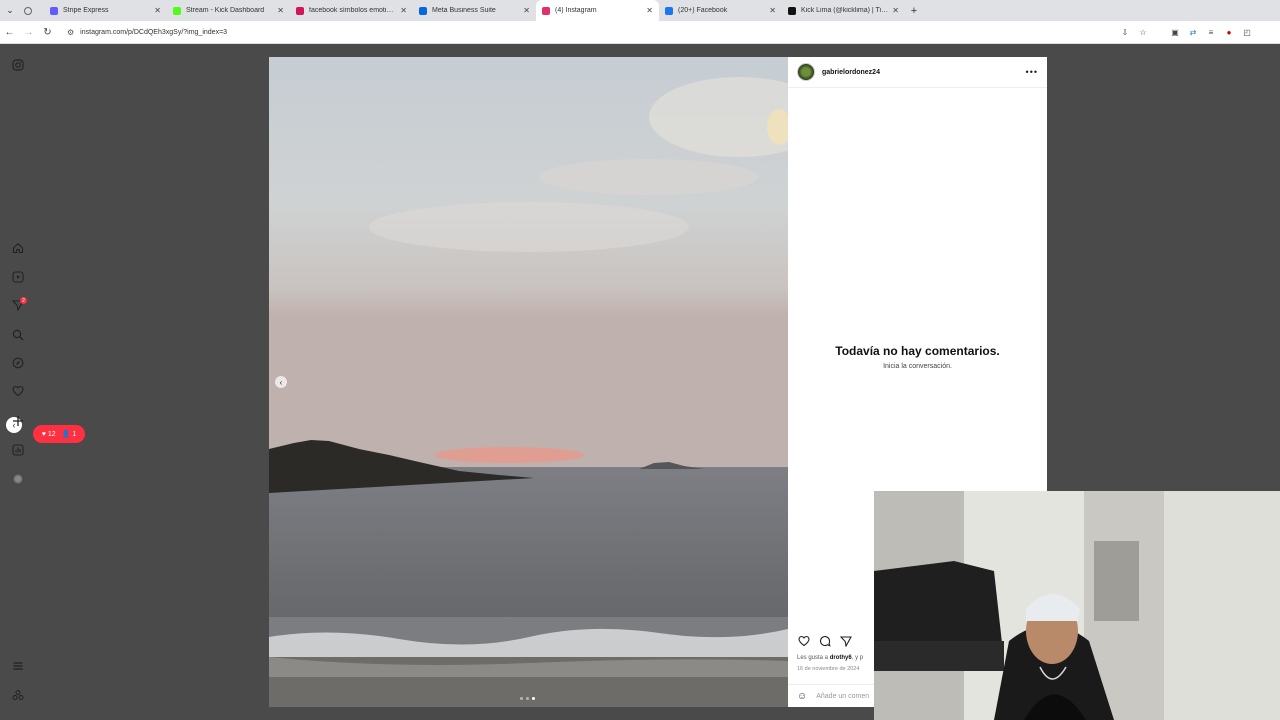  What do you see at coordinates (703, 10) in the screenshot?
I see `tab-title: (20+) Facebook` at bounding box center [703, 10].